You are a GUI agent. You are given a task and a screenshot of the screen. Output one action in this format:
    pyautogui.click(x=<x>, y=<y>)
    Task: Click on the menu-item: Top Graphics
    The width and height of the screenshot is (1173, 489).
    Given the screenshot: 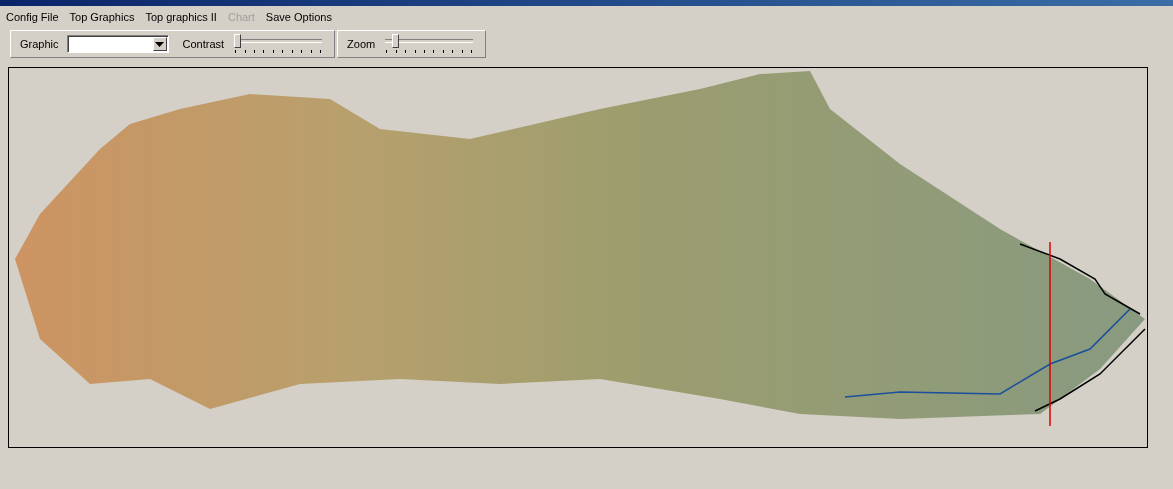 What is the action you would take?
    pyautogui.click(x=102, y=20)
    